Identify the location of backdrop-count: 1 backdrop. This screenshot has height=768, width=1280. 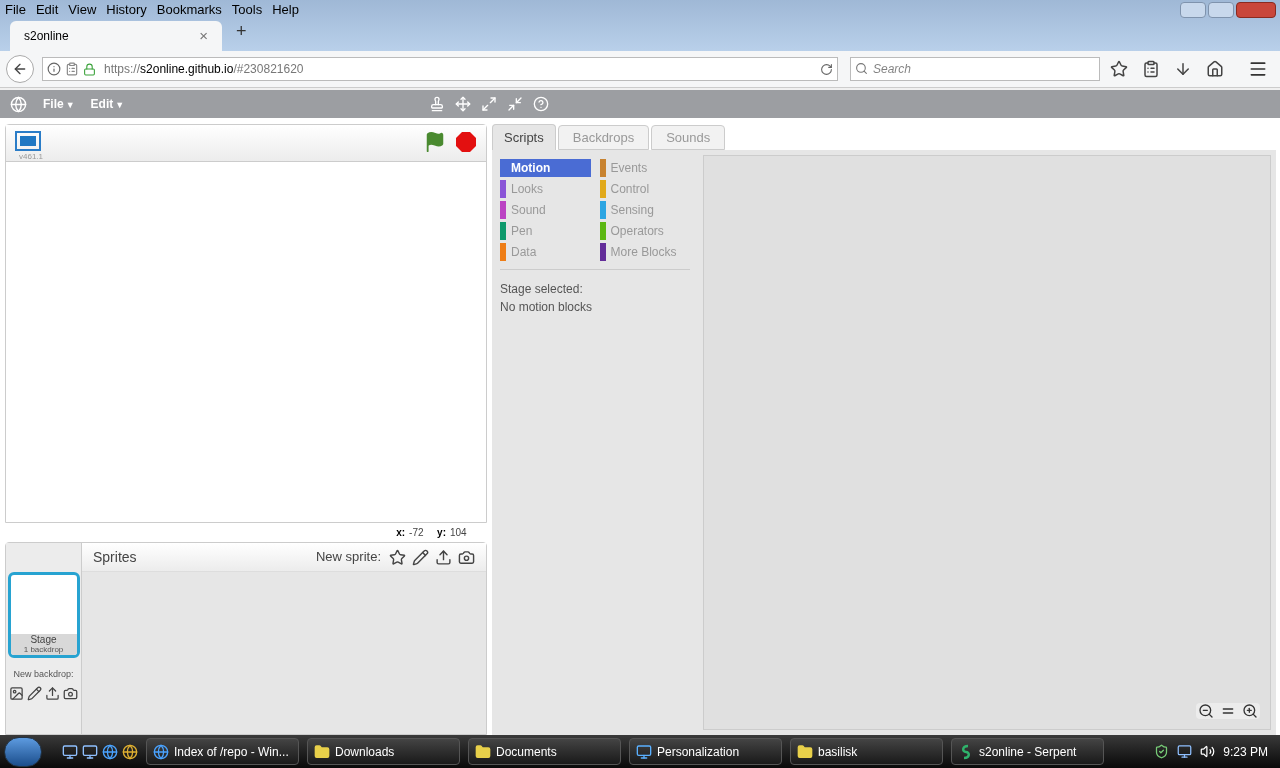
(43, 650).